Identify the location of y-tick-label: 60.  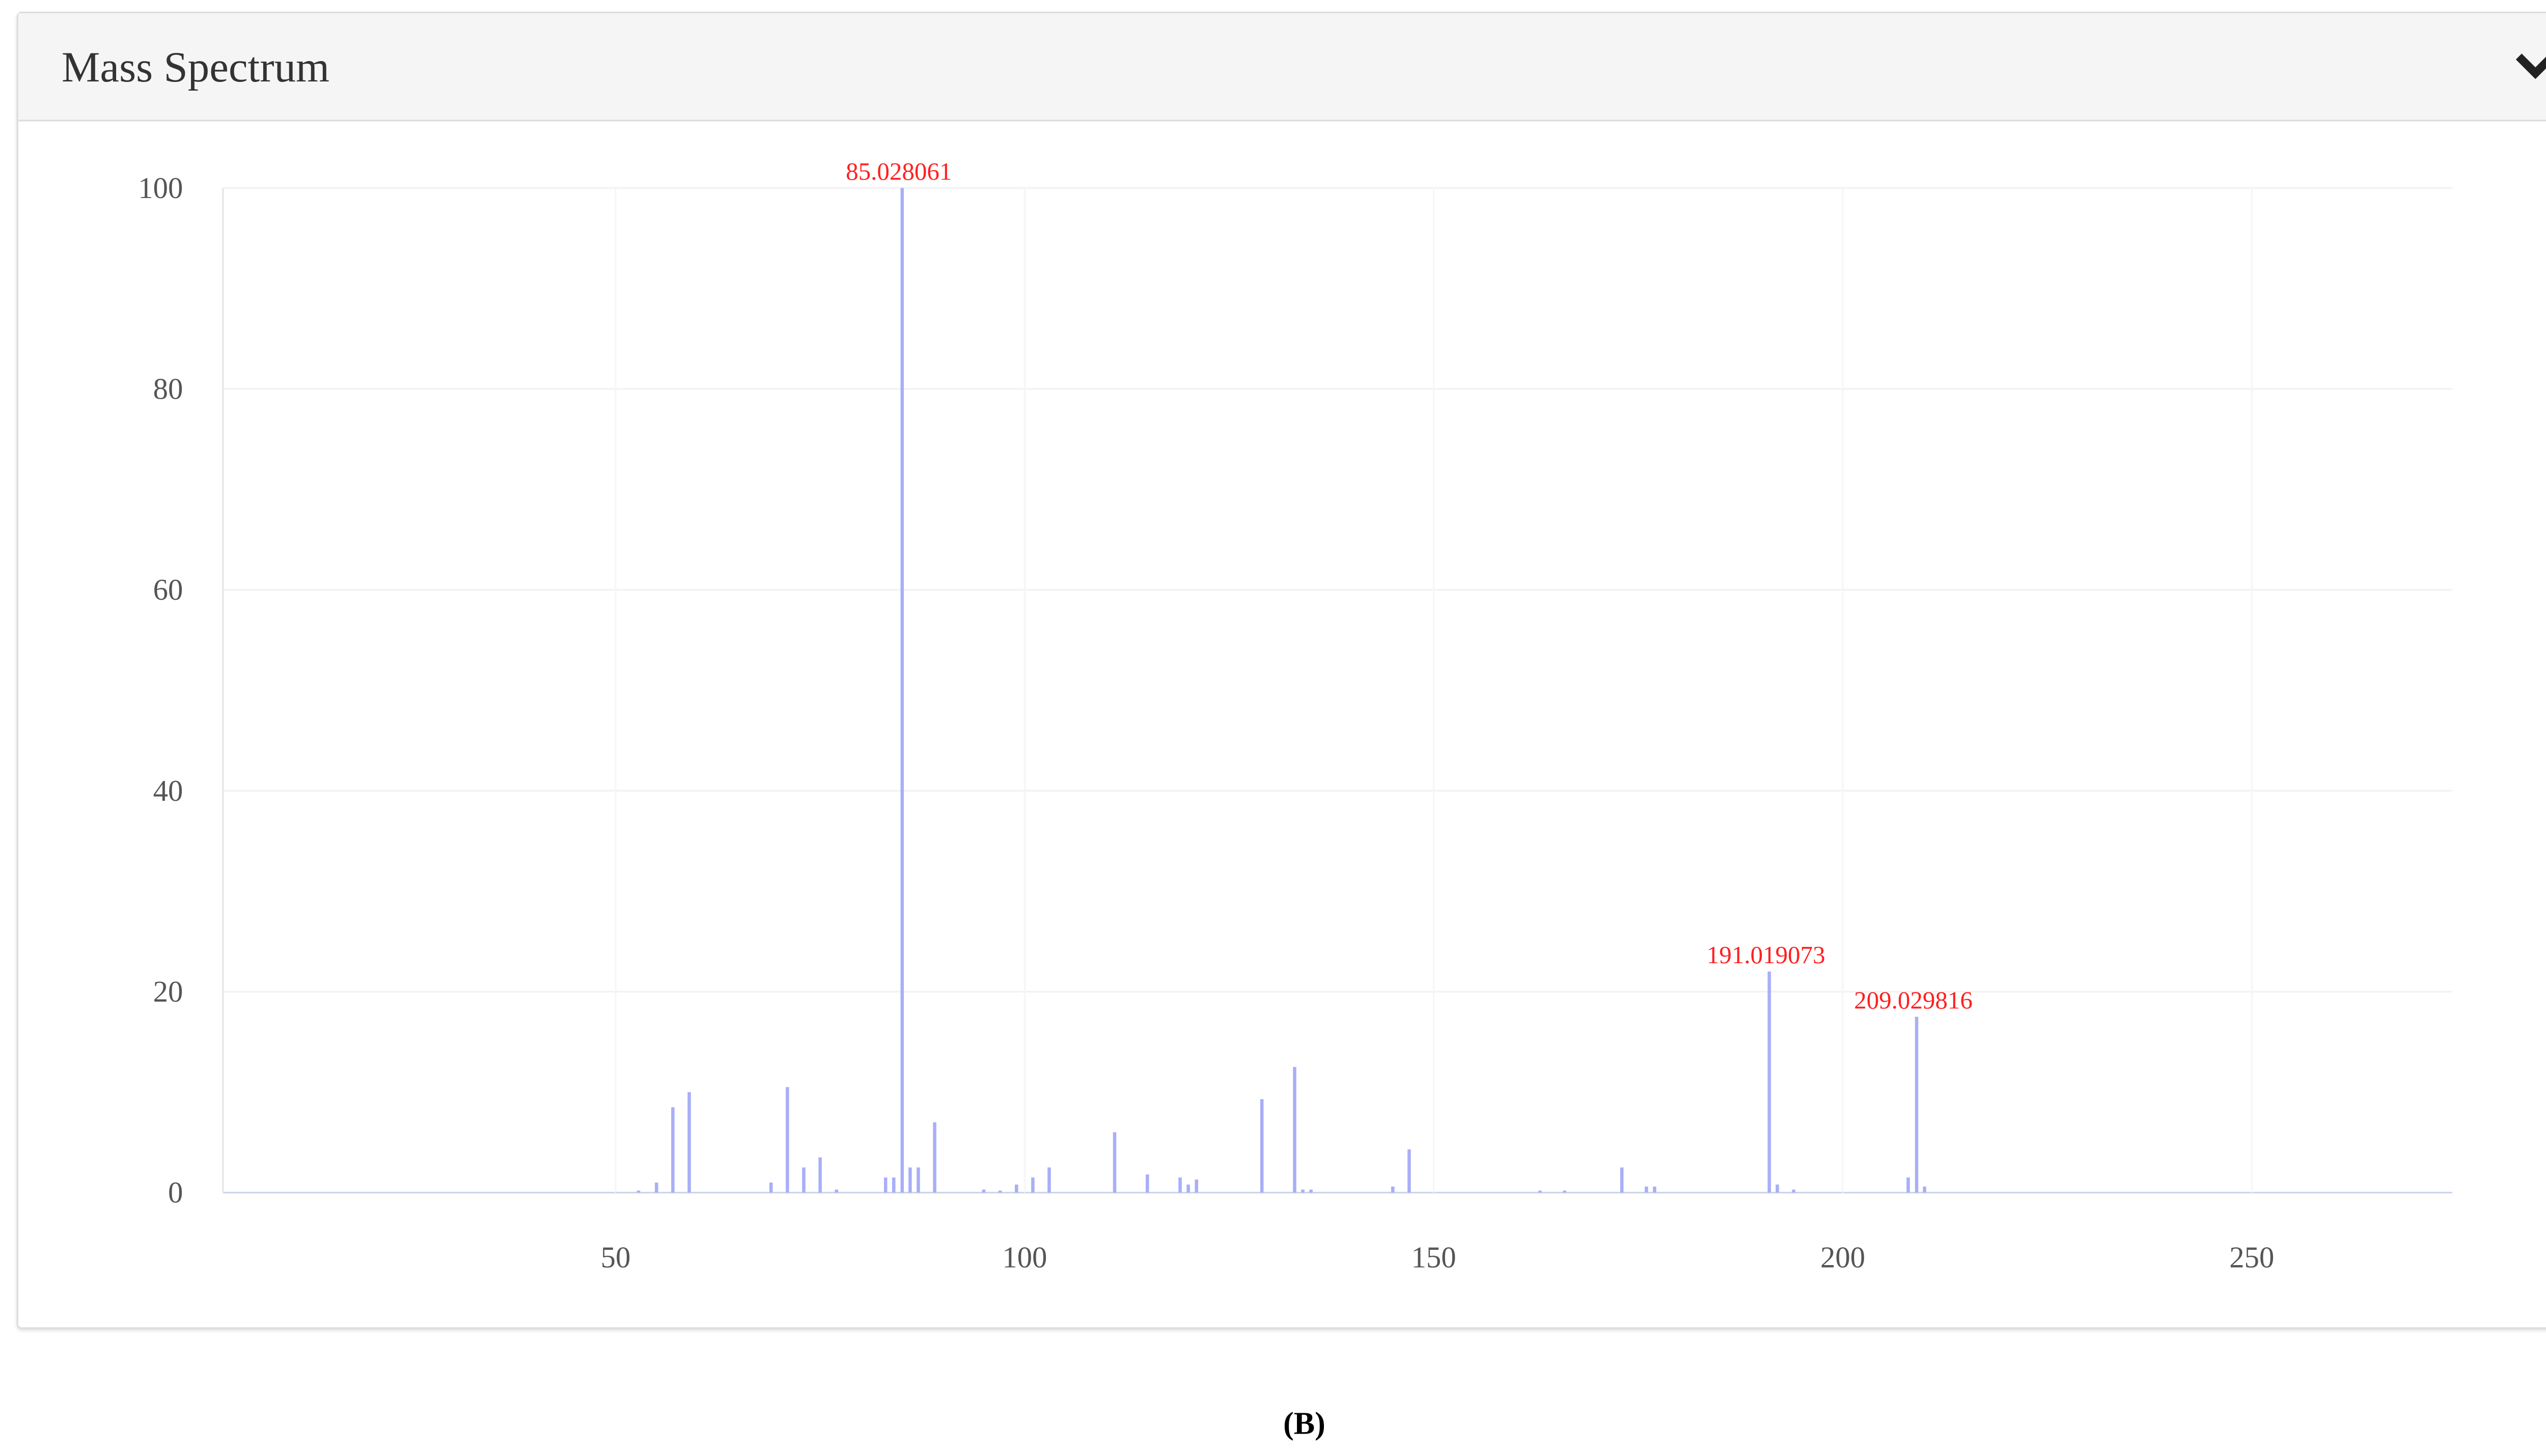
(168, 589).